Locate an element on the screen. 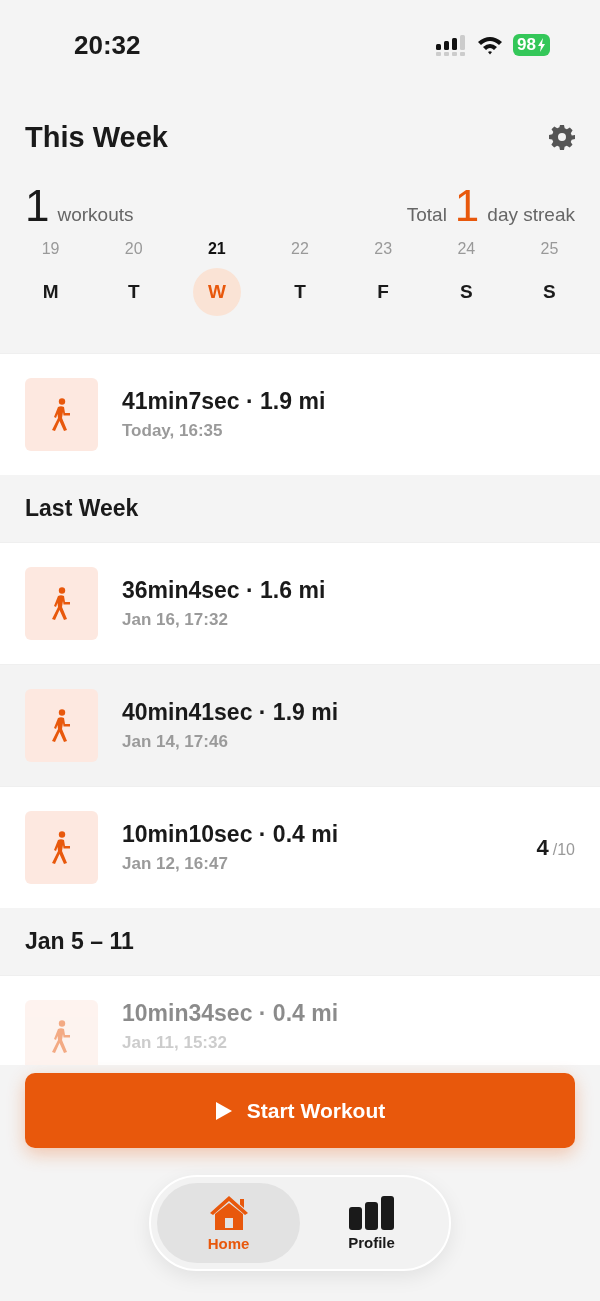 This screenshot has height=1301, width=600. day-number: 23 is located at coordinates (383, 249).